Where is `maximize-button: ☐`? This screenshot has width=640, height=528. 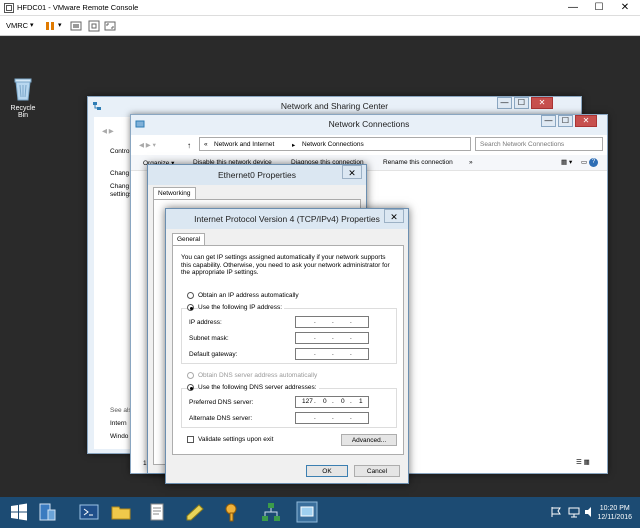 maximize-button: ☐ is located at coordinates (599, 8).